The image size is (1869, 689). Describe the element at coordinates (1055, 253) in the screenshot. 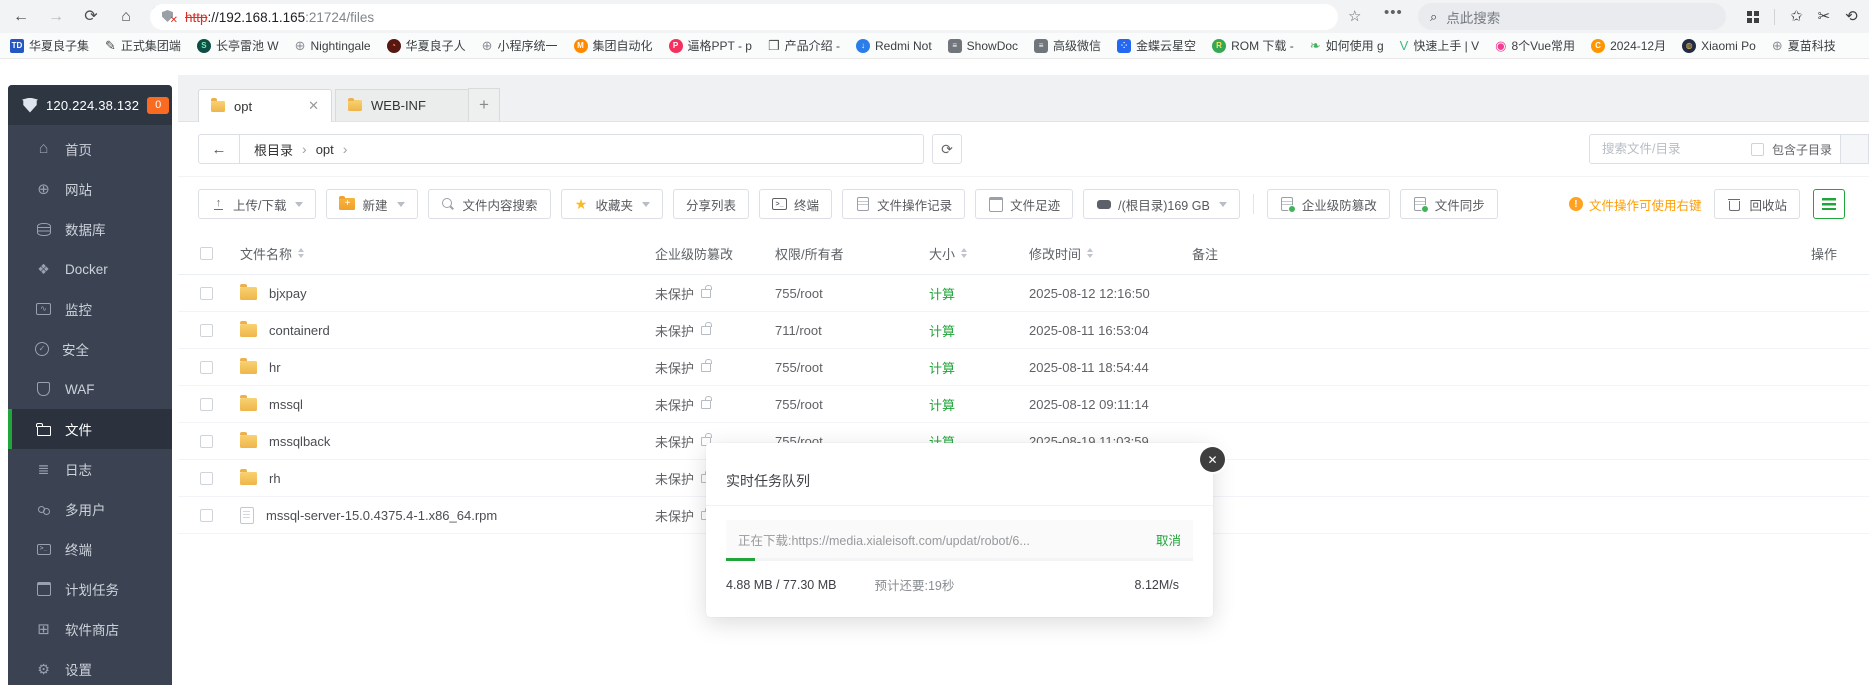

I see `col-mtime: 修改时间` at that location.